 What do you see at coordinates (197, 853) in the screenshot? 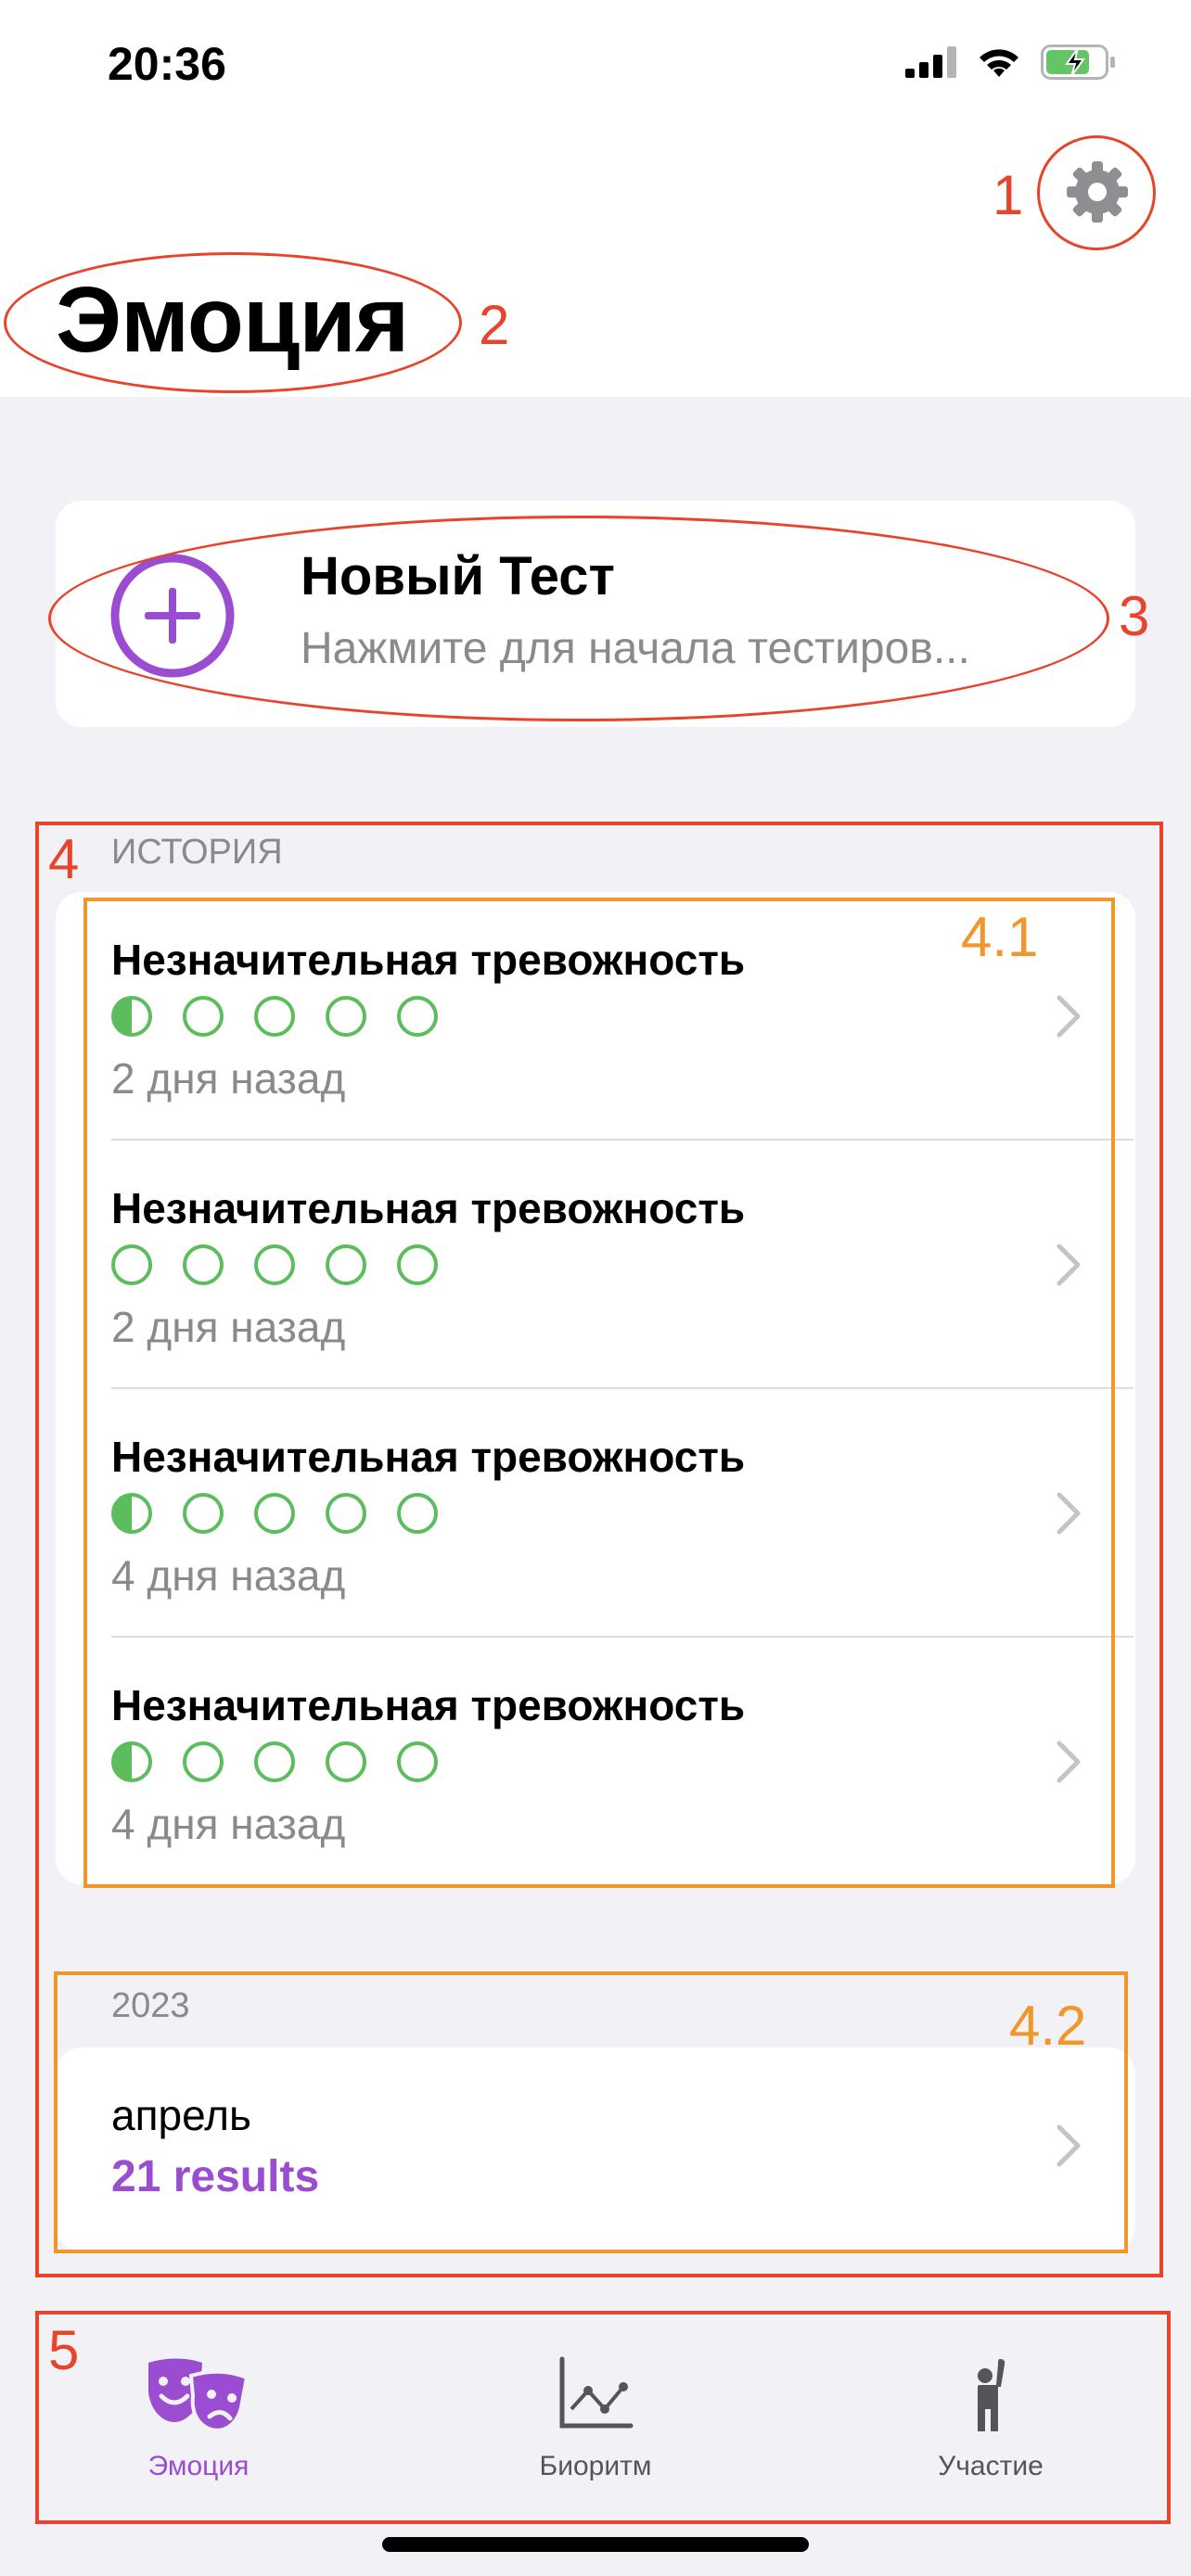
I see `history-section-label: ИСТОРИЯ` at bounding box center [197, 853].